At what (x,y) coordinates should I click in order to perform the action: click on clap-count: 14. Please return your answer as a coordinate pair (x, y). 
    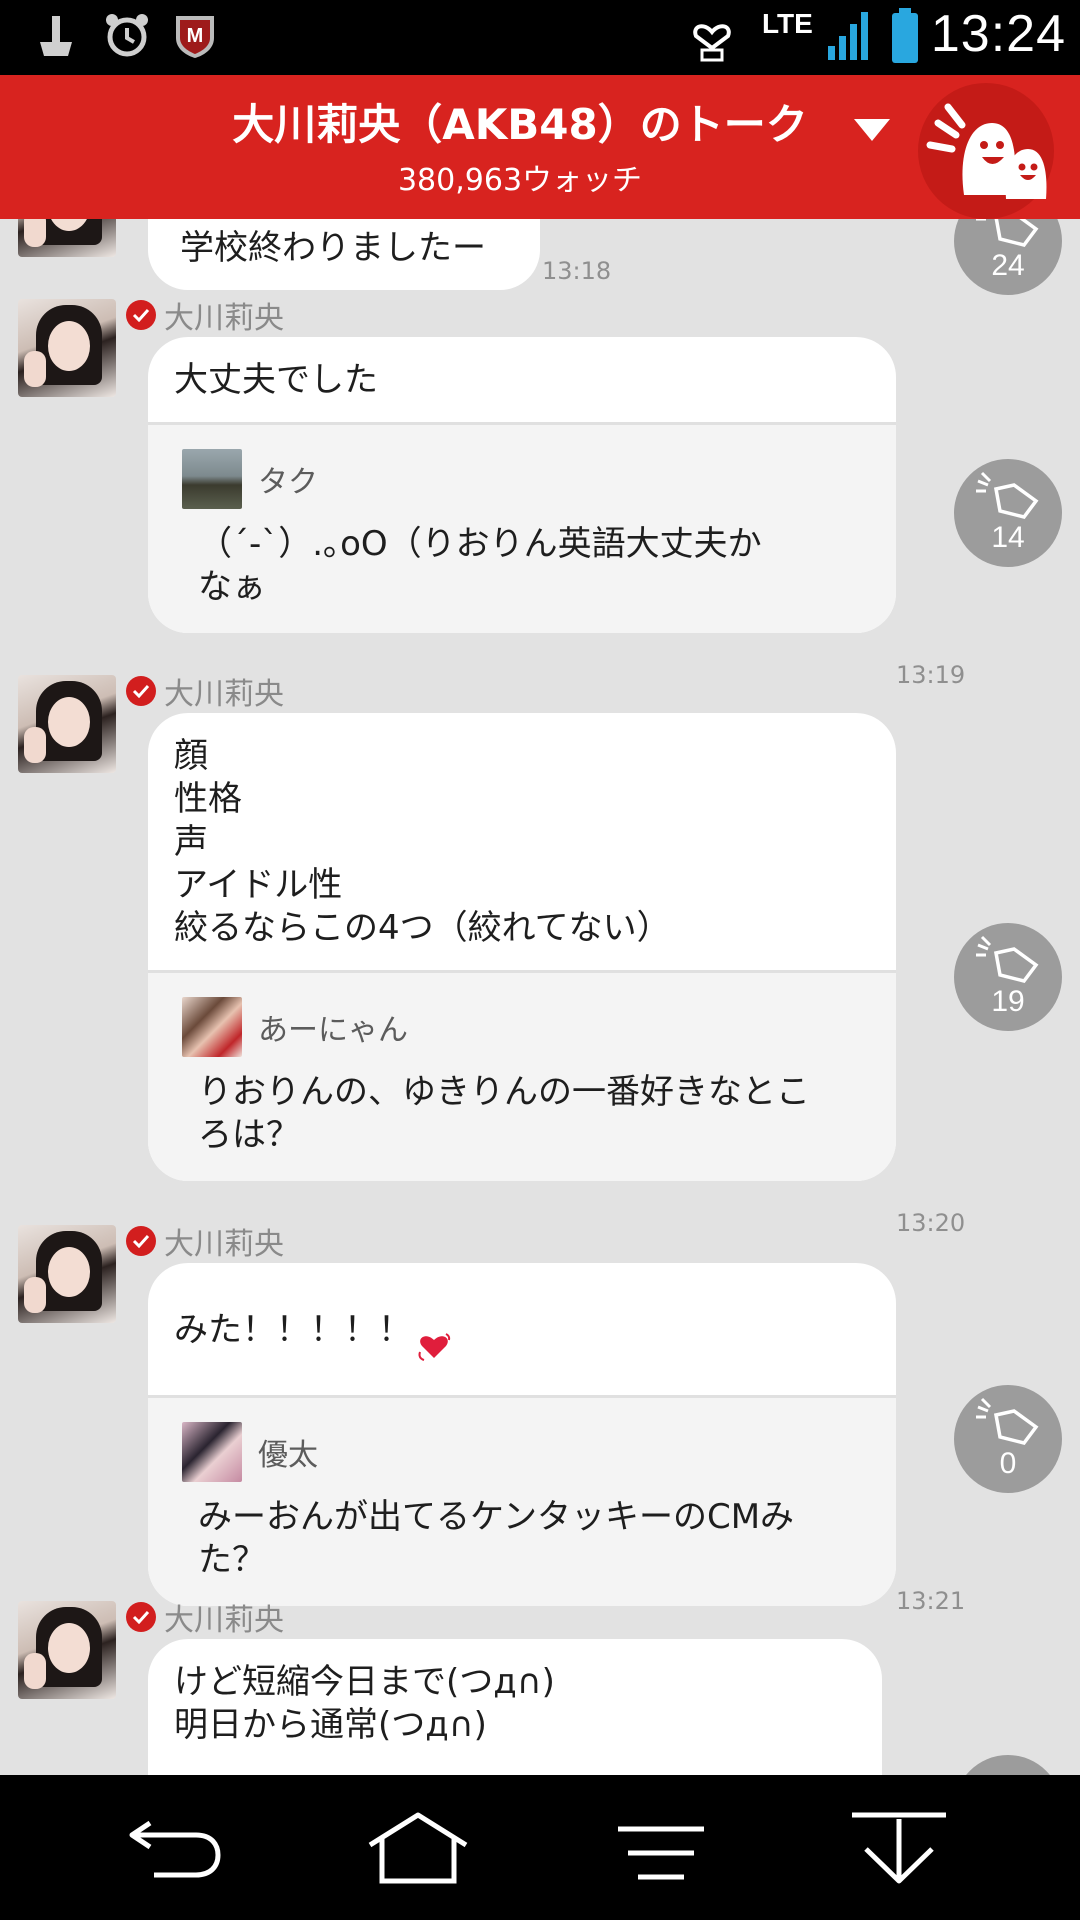
    Looking at the image, I should click on (1008, 537).